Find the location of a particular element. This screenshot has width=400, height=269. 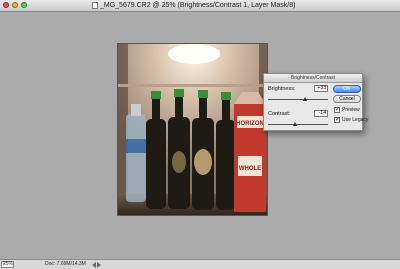

contrast-slider-thumb is located at coordinates (294, 124).